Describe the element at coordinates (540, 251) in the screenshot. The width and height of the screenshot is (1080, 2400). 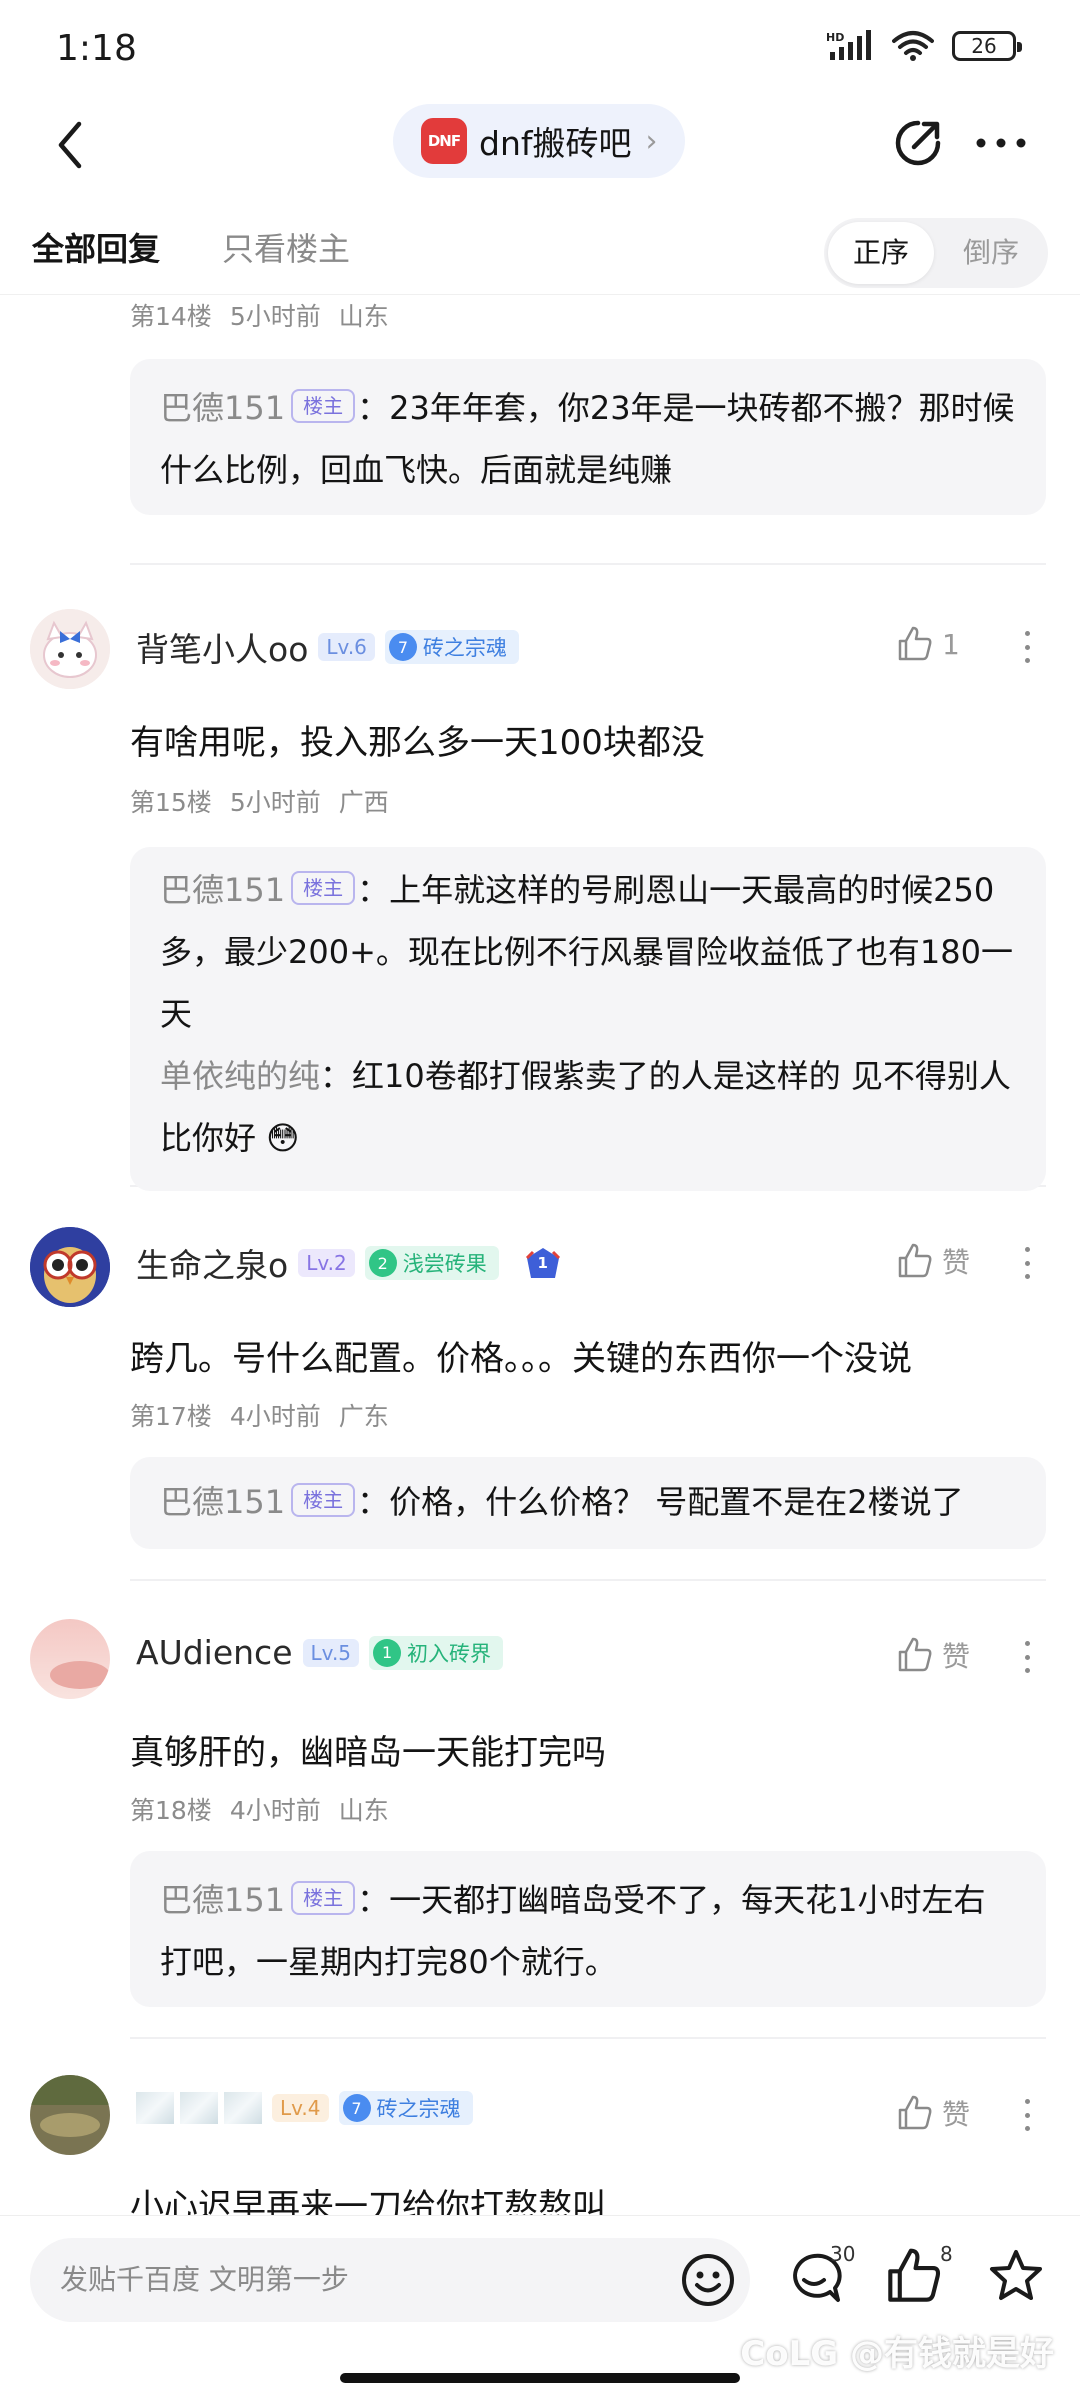
I see `filter-bar: 全部回复 只看楼主 正序 倒序` at that location.